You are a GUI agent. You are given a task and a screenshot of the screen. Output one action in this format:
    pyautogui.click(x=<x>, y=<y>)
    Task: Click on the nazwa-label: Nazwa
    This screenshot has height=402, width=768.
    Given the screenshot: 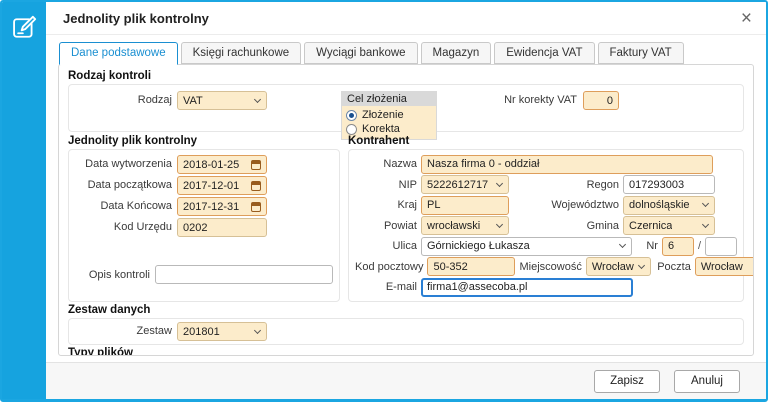 What is the action you would take?
    pyautogui.click(x=400, y=164)
    